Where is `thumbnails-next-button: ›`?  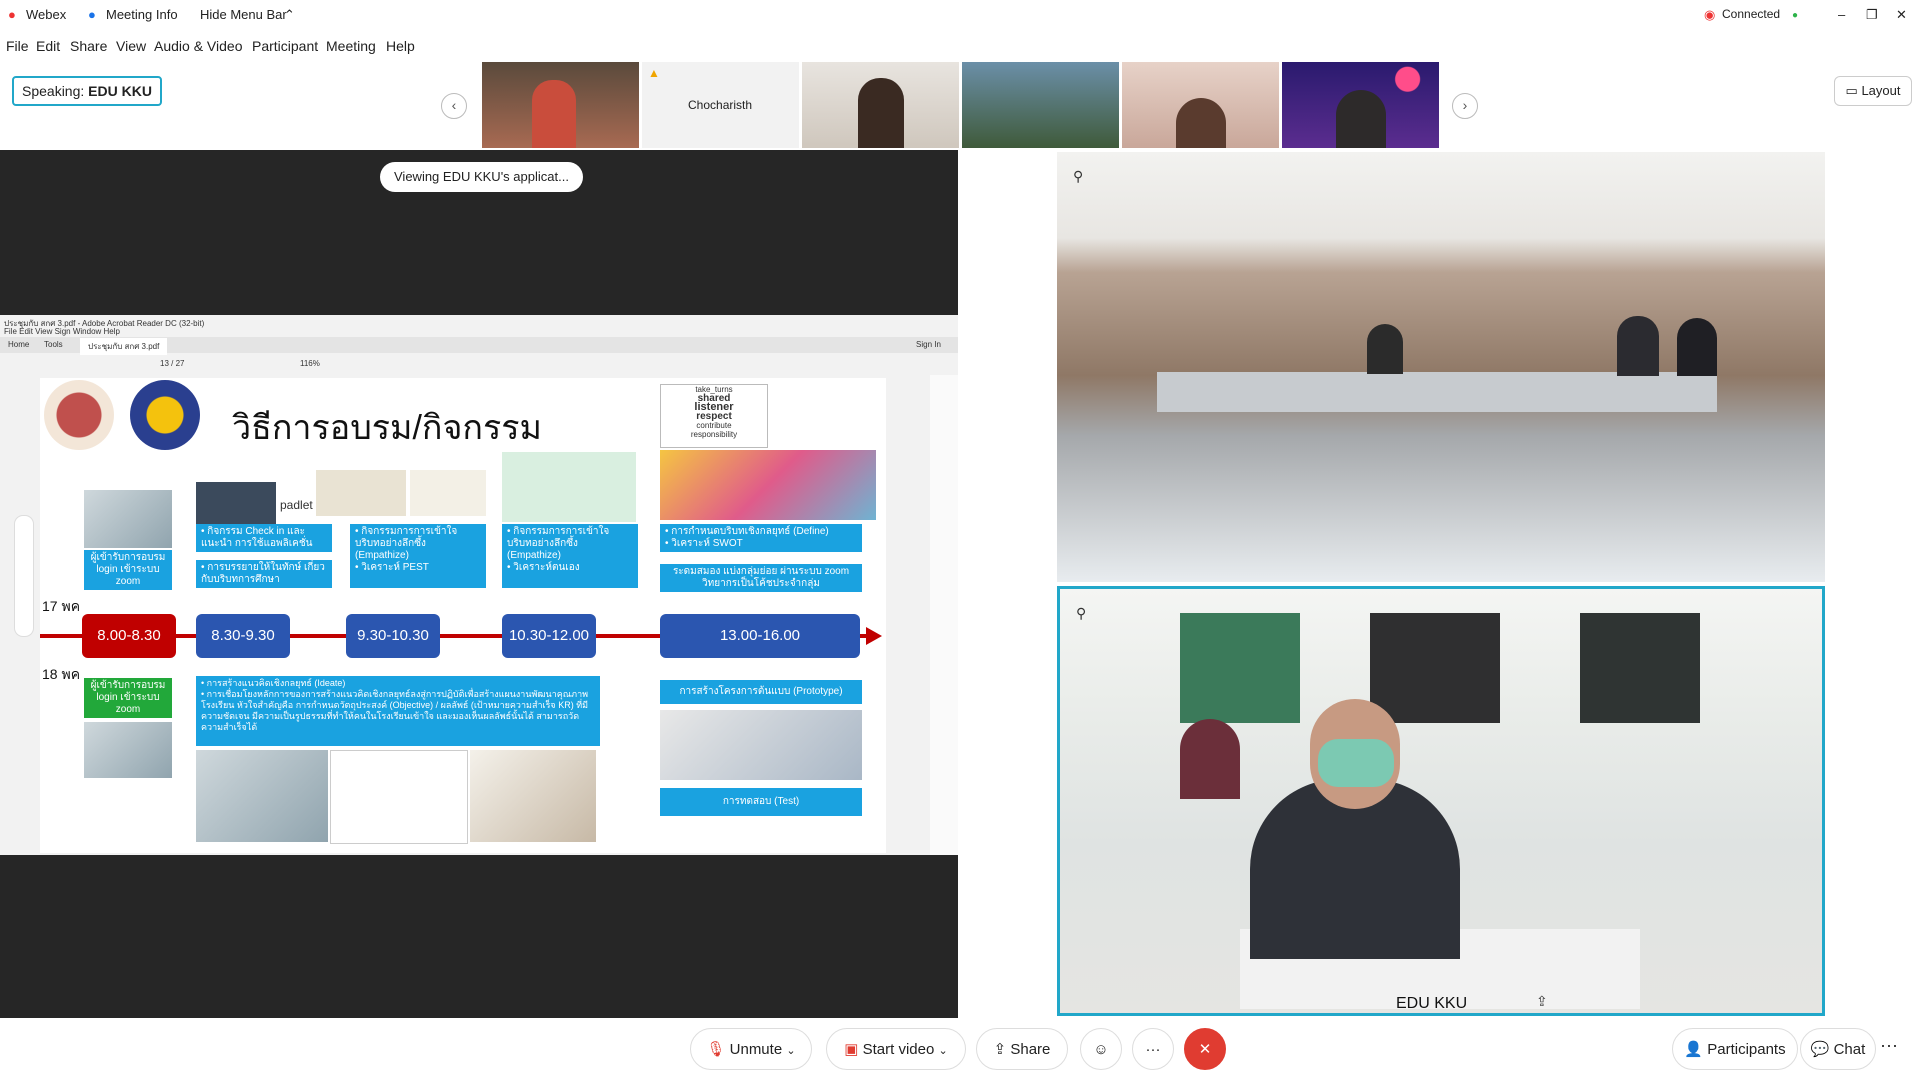 thumbnails-next-button: › is located at coordinates (1465, 106).